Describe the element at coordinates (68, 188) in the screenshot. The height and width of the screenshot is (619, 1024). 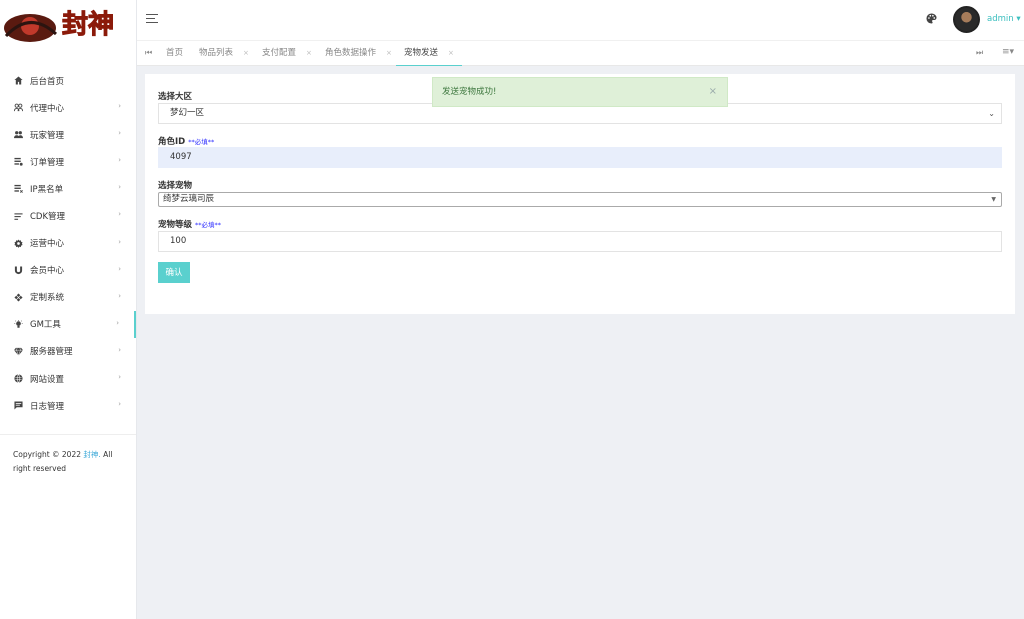
I see `sidebar-item-4: IP黑名单 ›` at that location.